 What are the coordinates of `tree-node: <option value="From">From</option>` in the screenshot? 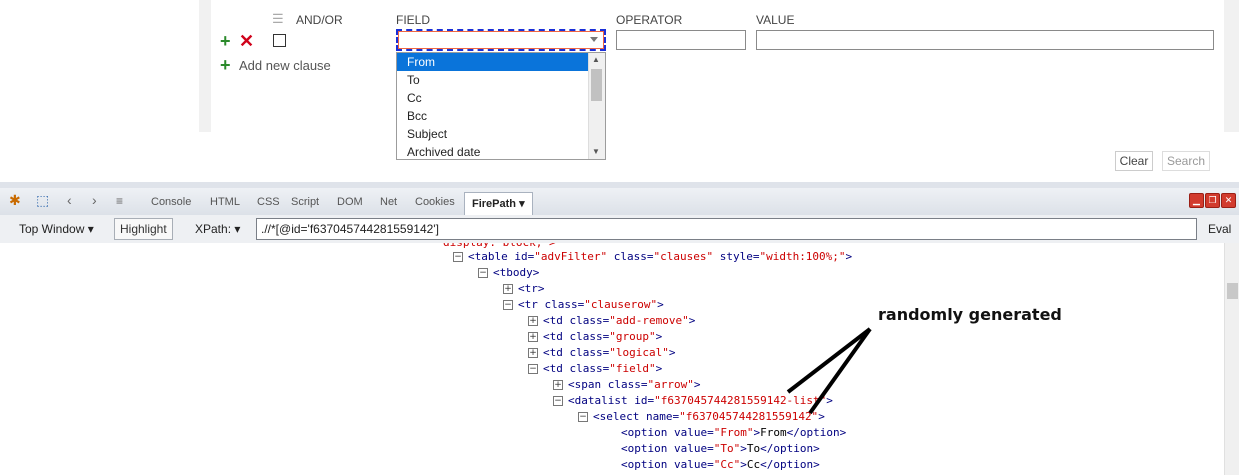 It's located at (733, 433).